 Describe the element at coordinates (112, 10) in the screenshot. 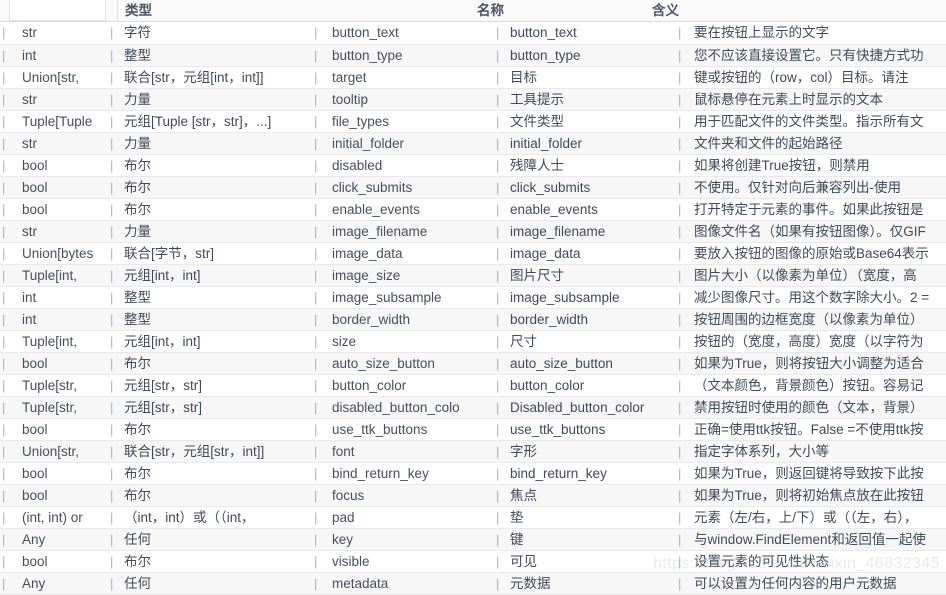

I see `header-spacer-mid` at that location.